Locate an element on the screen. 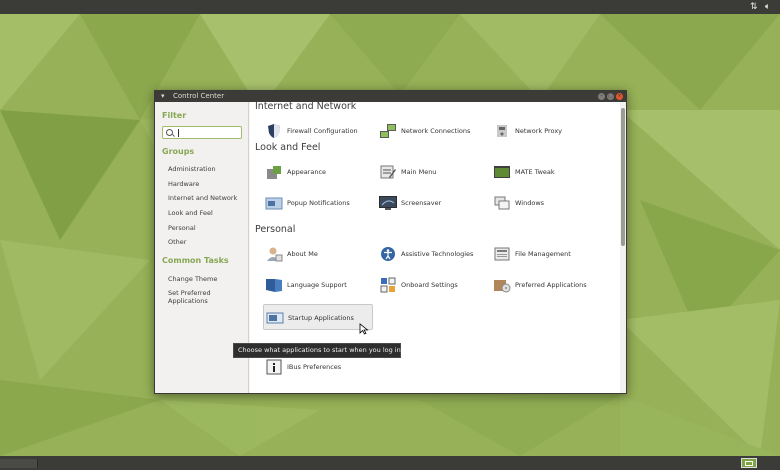 This screenshot has width=780, height=470. startup-applications-icon is located at coordinates (275, 318).